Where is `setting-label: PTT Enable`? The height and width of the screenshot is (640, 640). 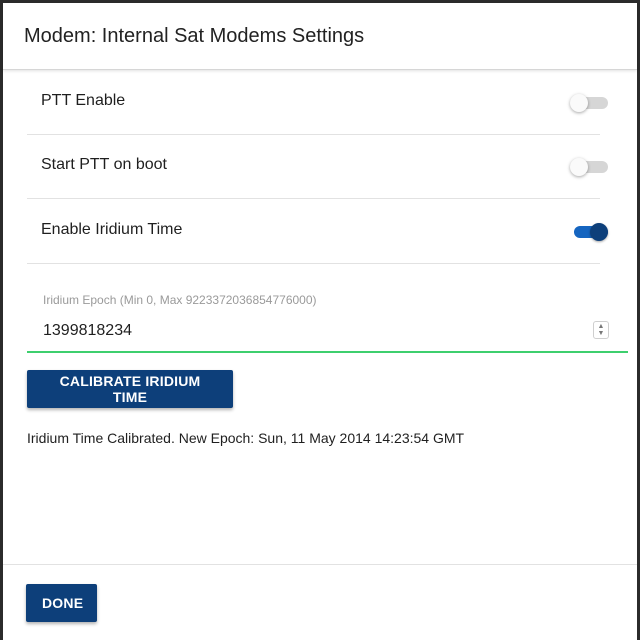
setting-label: PTT Enable is located at coordinates (83, 100).